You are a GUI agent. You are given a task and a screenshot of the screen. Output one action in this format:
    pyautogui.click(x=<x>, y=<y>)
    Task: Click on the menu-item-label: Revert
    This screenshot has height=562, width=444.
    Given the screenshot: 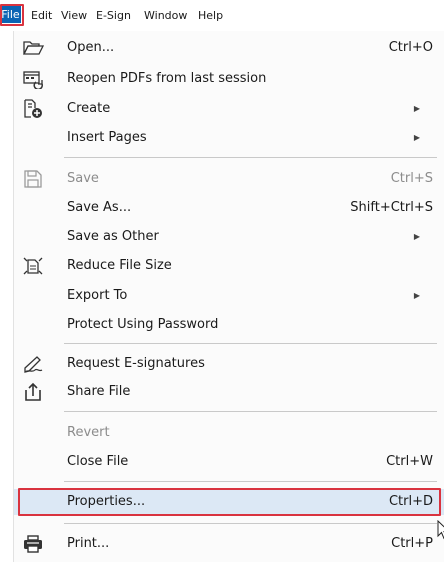 What is the action you would take?
    pyautogui.click(x=88, y=432)
    